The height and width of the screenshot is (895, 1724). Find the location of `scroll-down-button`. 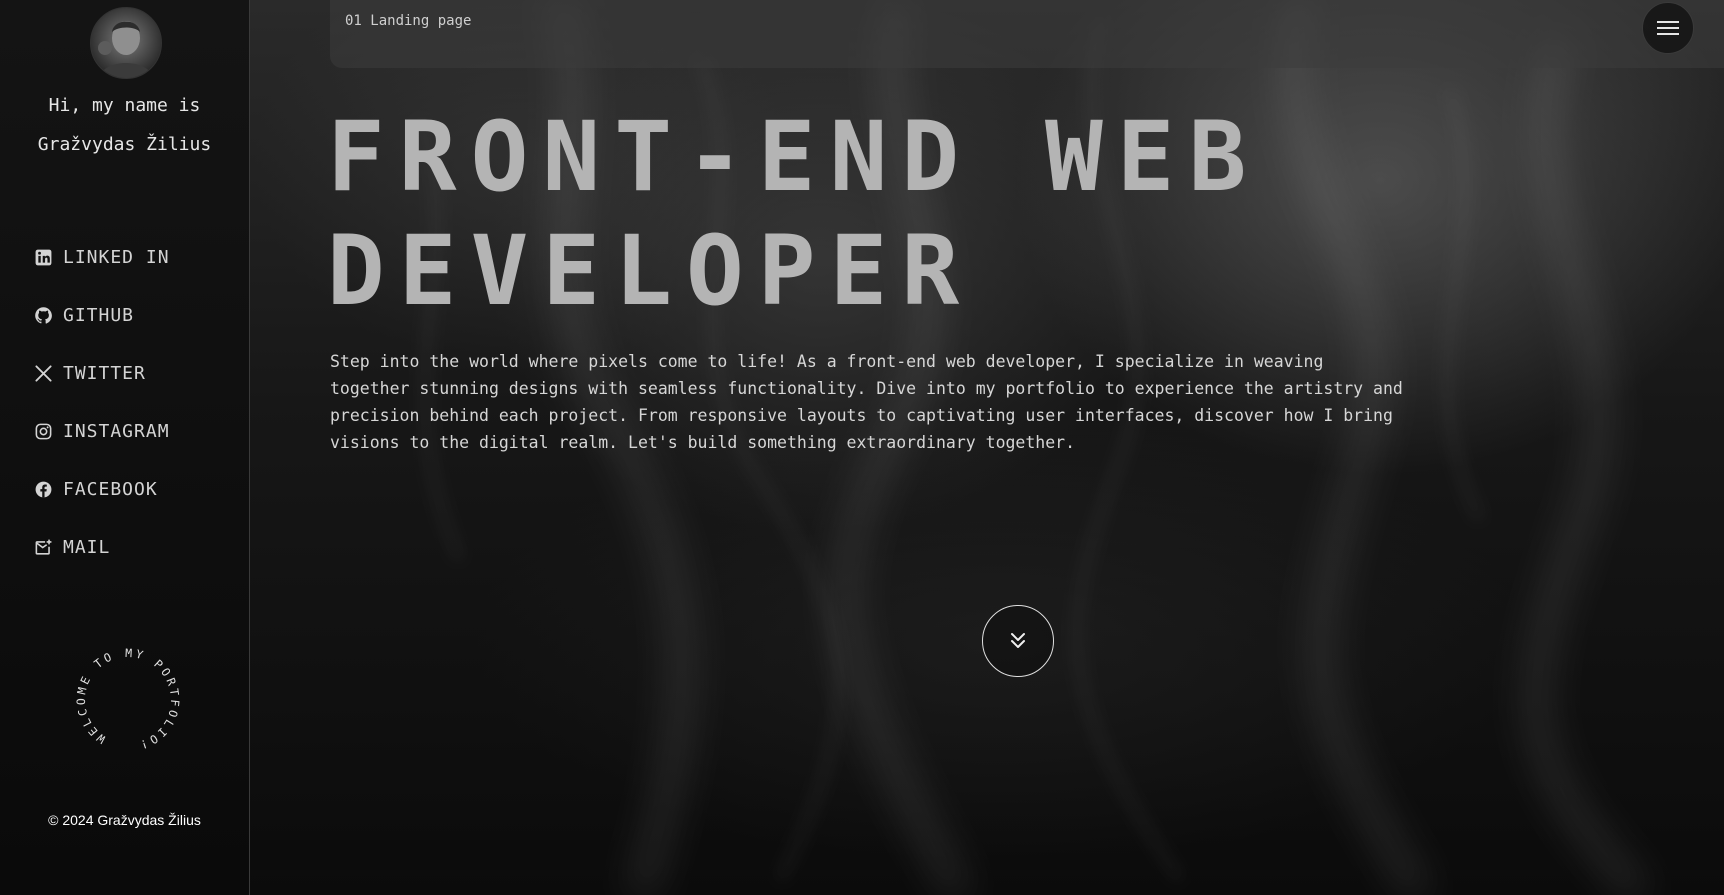

scroll-down-button is located at coordinates (1018, 641).